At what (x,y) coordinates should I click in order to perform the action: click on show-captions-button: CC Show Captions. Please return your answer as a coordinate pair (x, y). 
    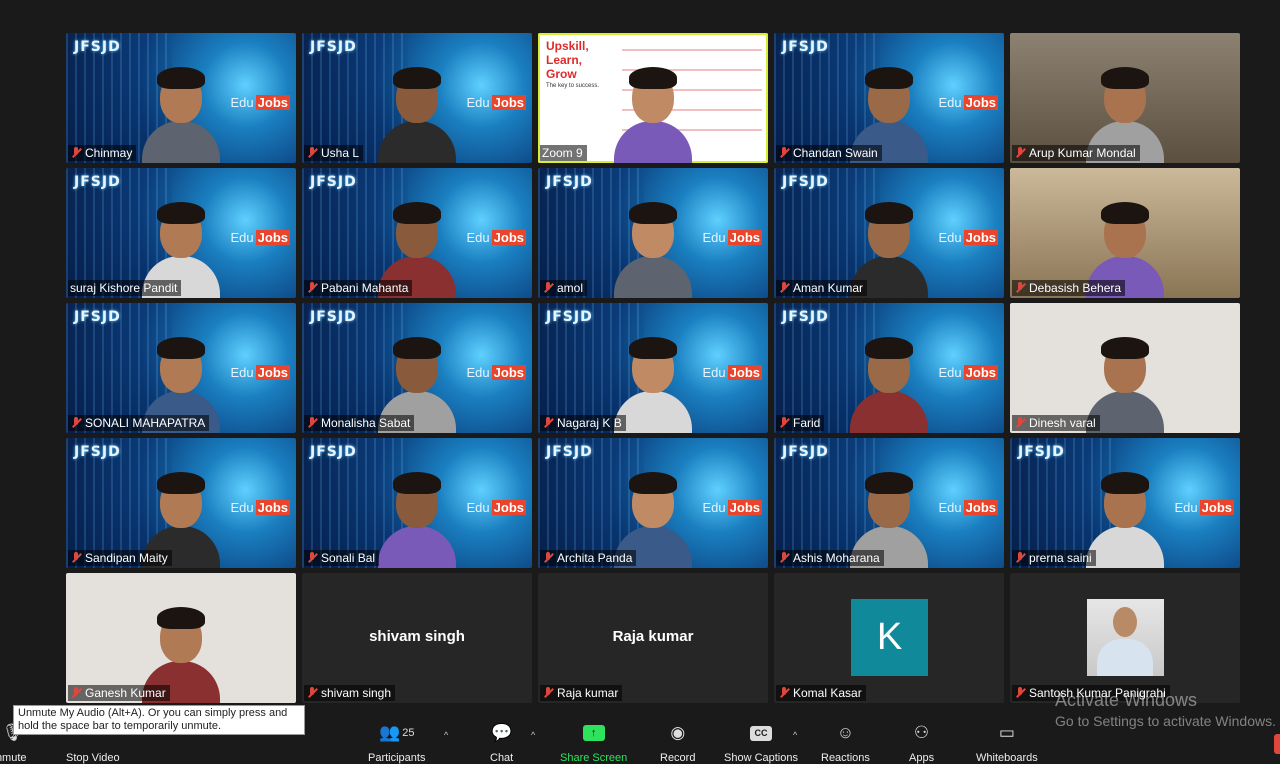
    Looking at the image, I should click on (761, 743).